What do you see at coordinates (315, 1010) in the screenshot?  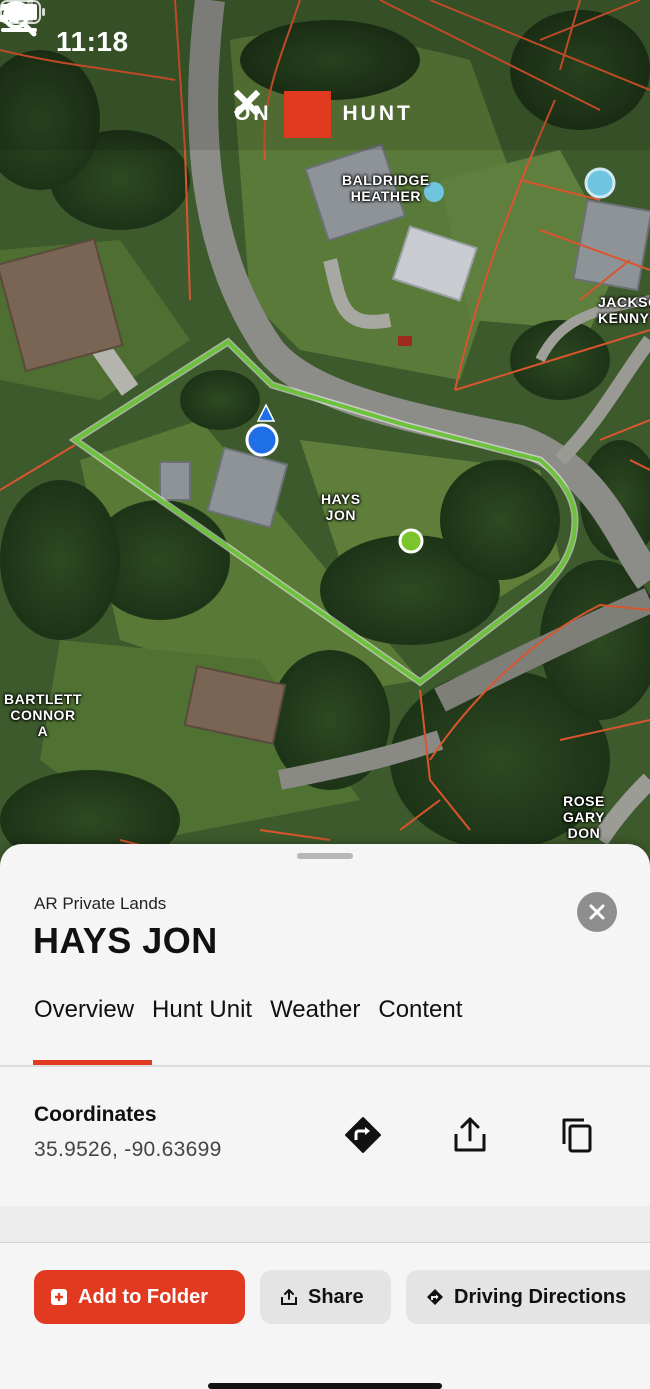 I see `tab-weather: Weather` at bounding box center [315, 1010].